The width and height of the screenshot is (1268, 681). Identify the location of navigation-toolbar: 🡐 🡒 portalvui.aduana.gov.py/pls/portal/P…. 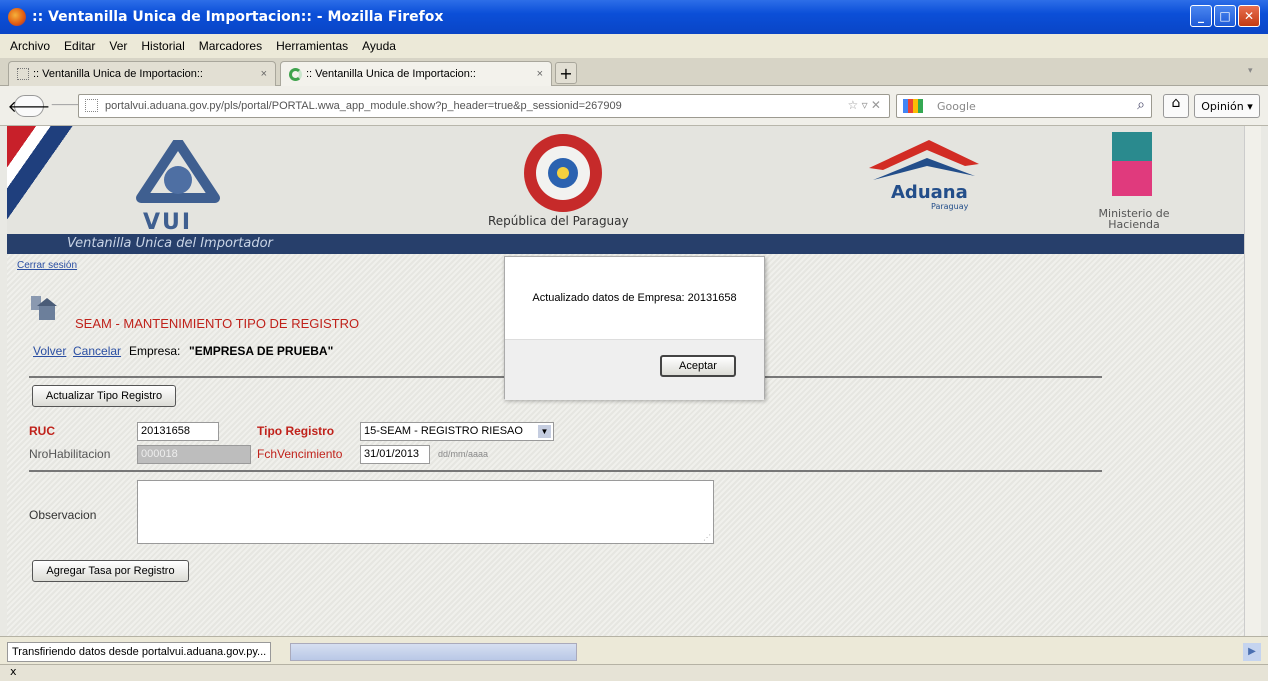
(634, 106).